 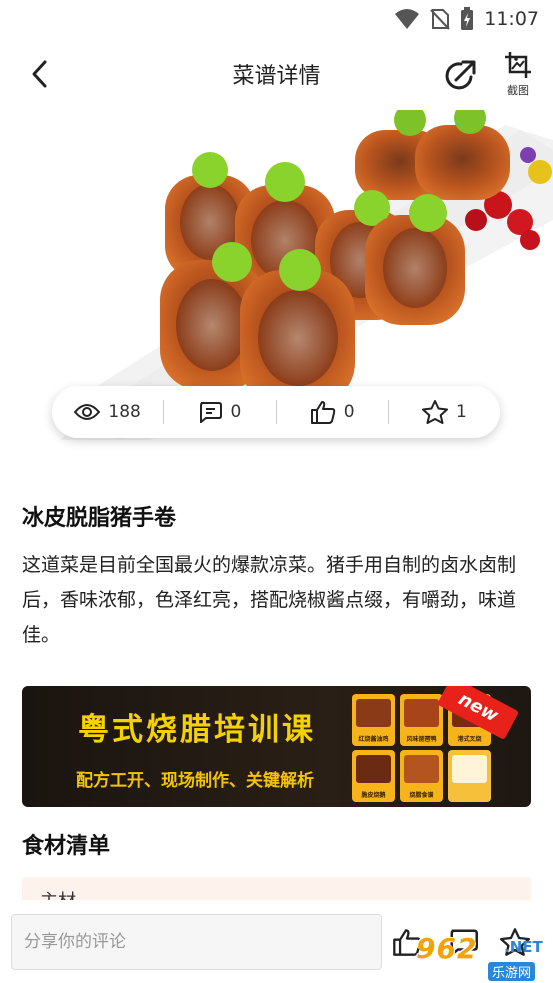 What do you see at coordinates (276, 75) in the screenshot?
I see `nav-bar: 菜谱详情 截图` at bounding box center [276, 75].